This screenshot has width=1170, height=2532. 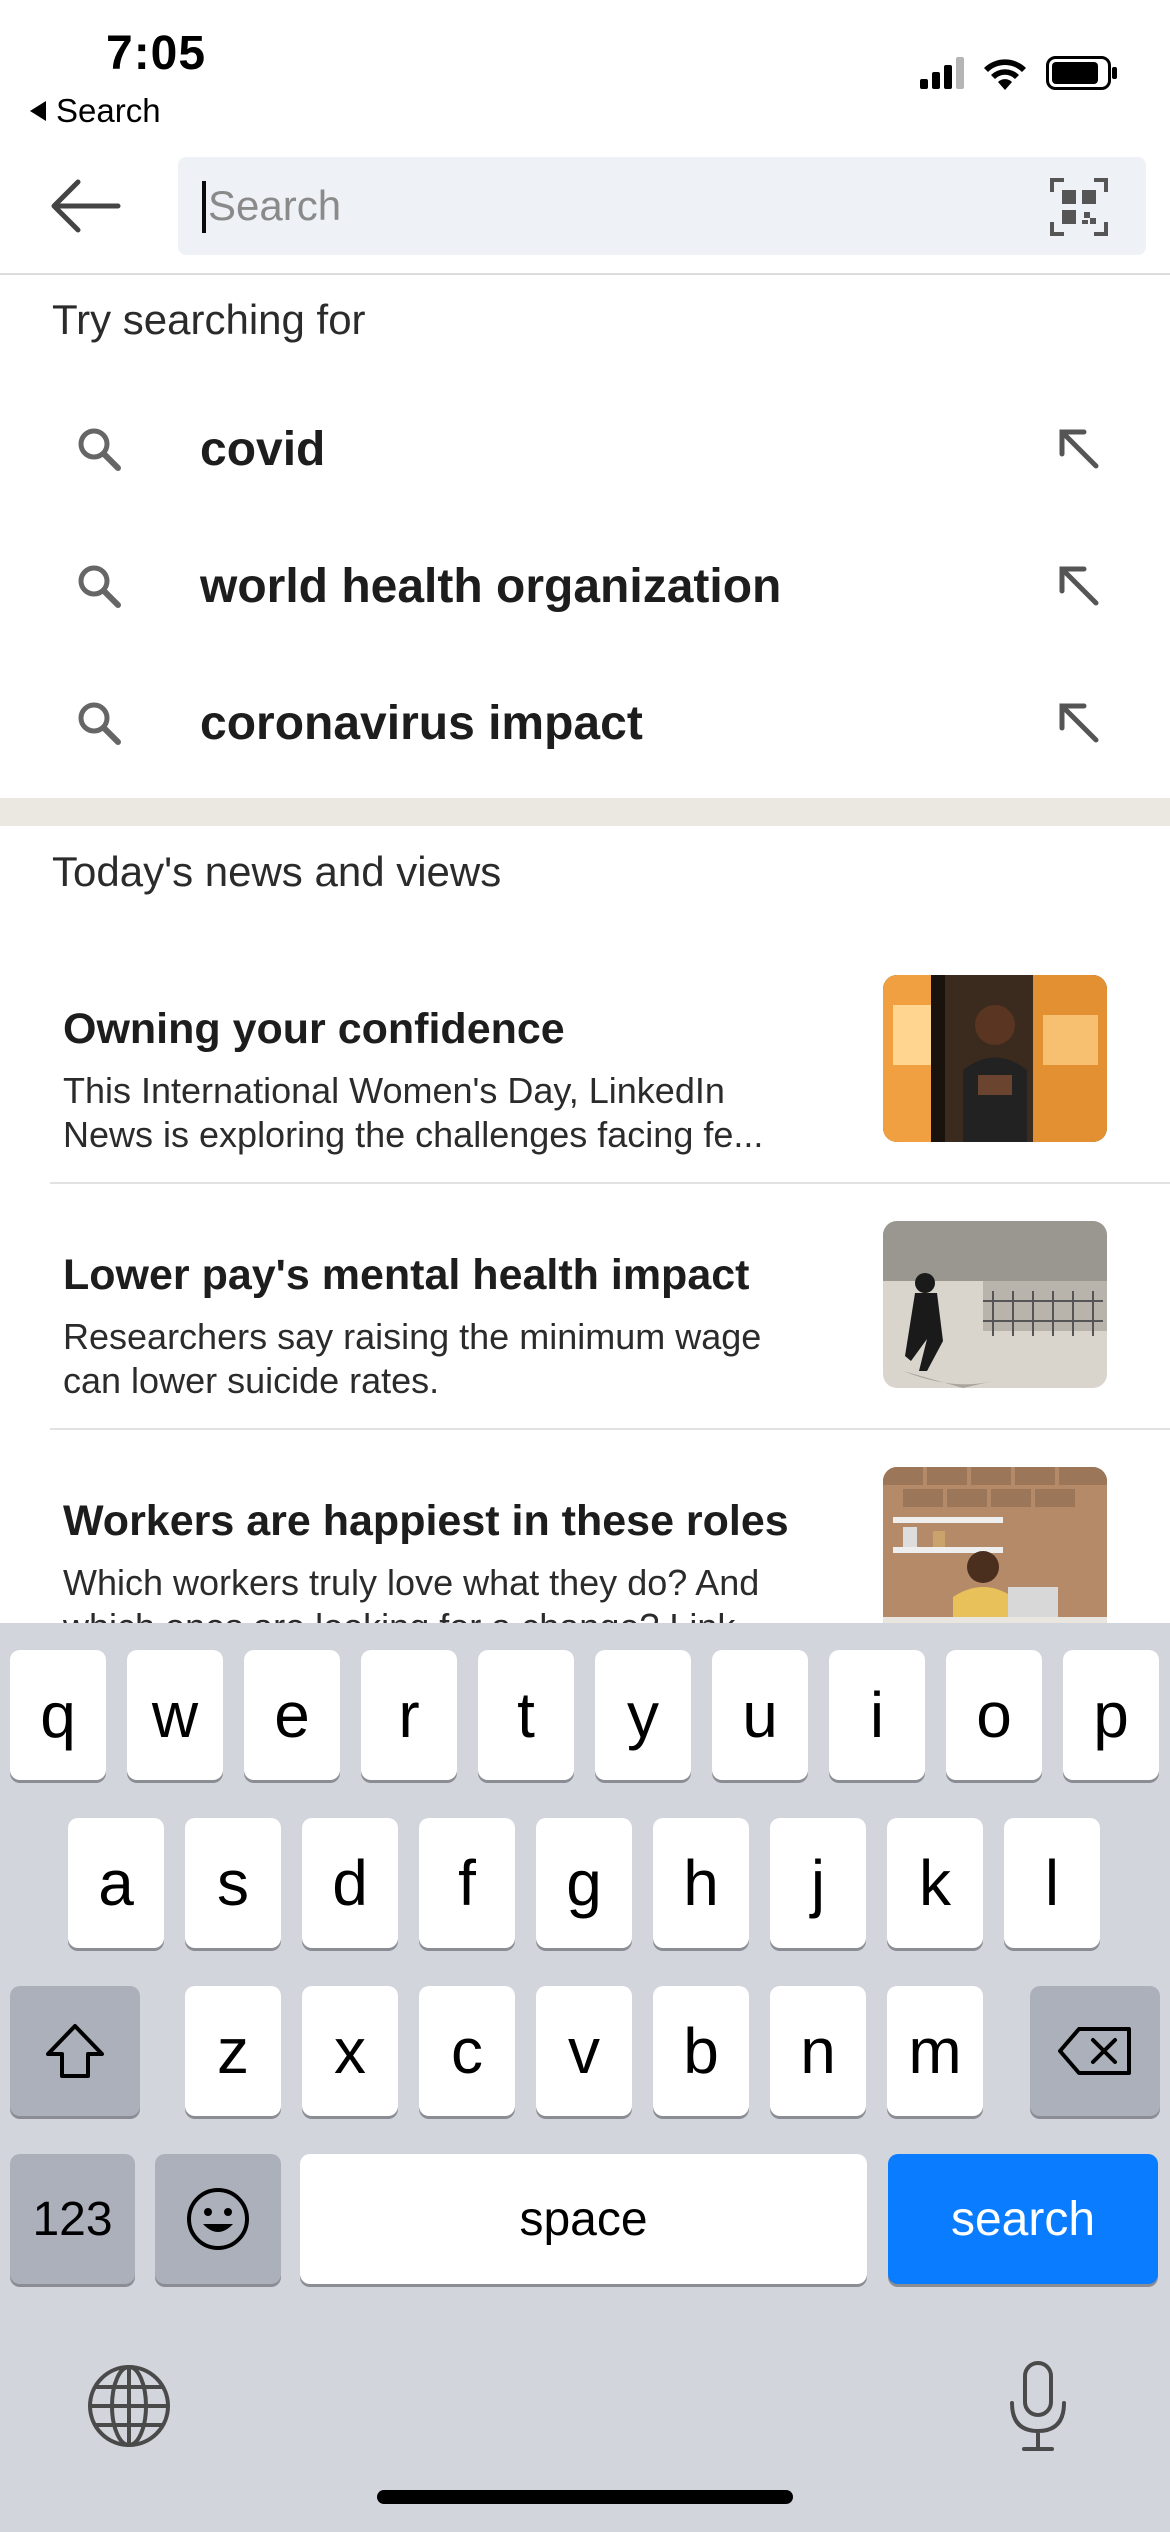 What do you see at coordinates (72, 2219) in the screenshot?
I see `numbers-key: 123` at bounding box center [72, 2219].